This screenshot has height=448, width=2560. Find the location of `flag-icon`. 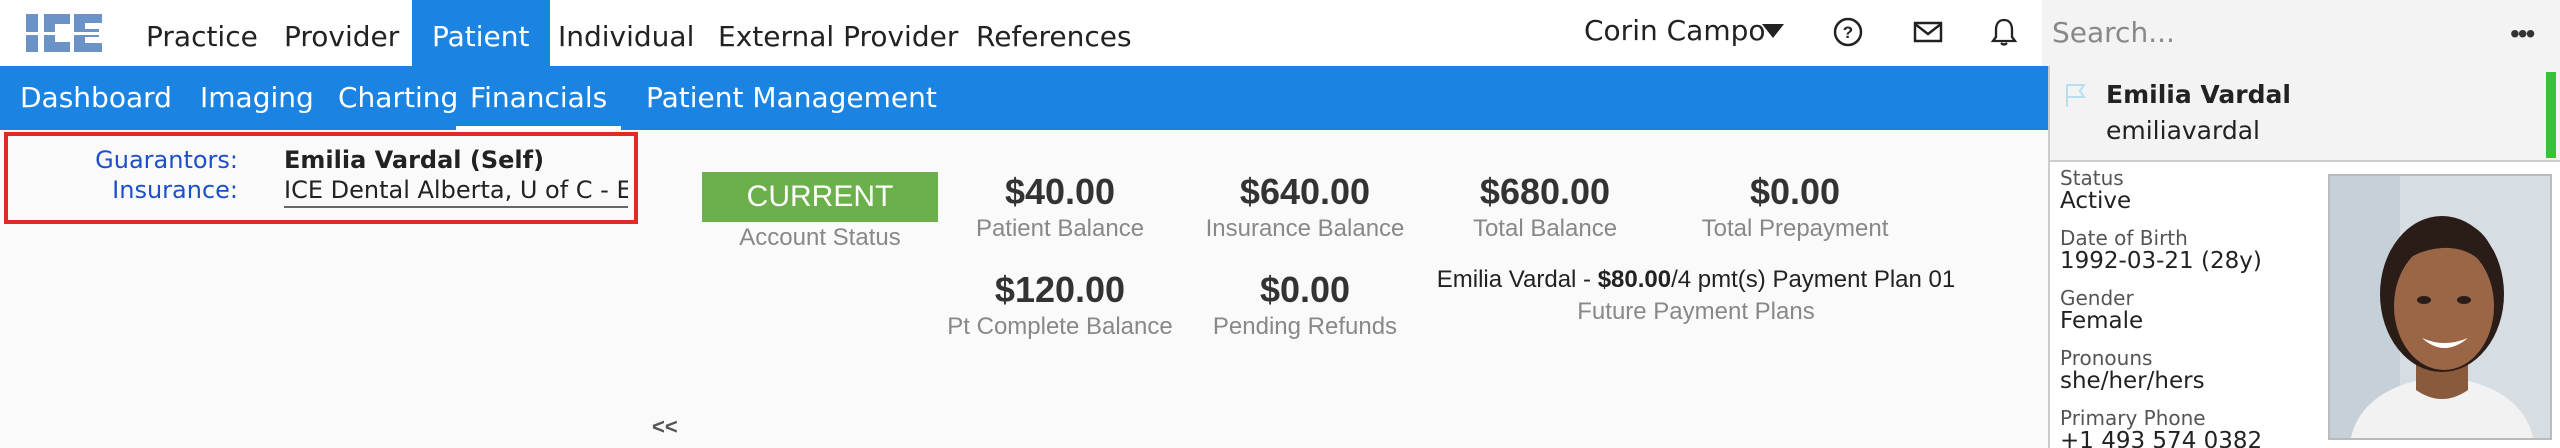

flag-icon is located at coordinates (2076, 95).